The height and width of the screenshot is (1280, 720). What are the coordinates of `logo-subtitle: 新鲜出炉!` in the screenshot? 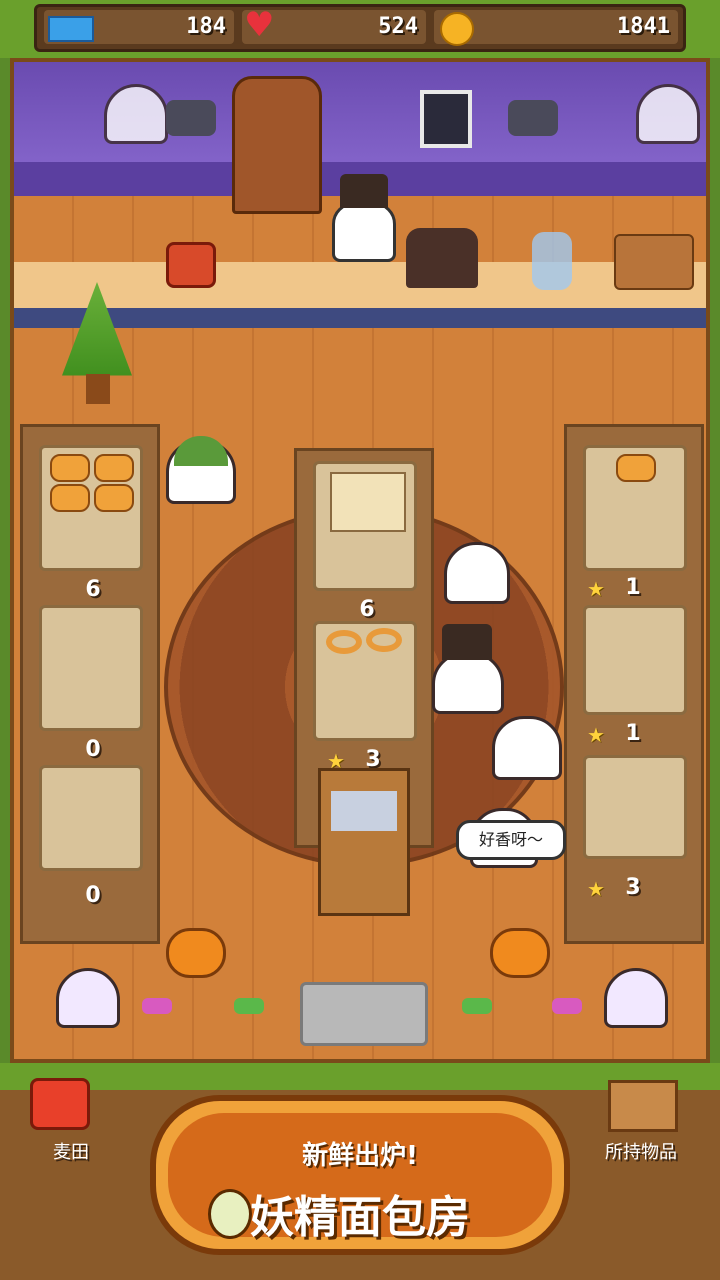 It's located at (360, 1156).